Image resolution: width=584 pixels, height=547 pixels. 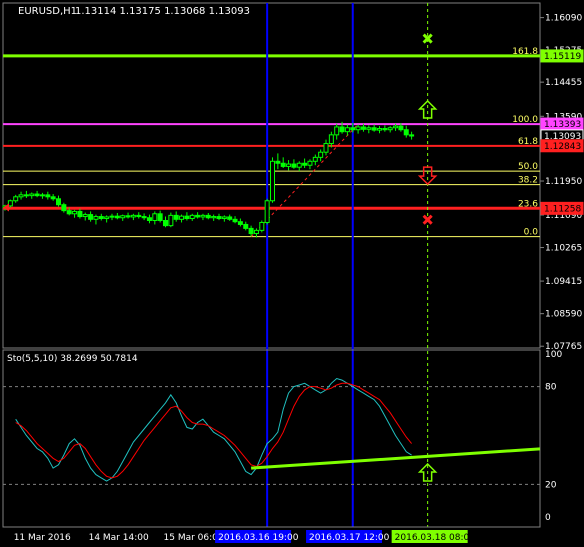 What do you see at coordinates (562, 57) in the screenshot?
I see `price-tag-label: 1.15119` at bounding box center [562, 57].